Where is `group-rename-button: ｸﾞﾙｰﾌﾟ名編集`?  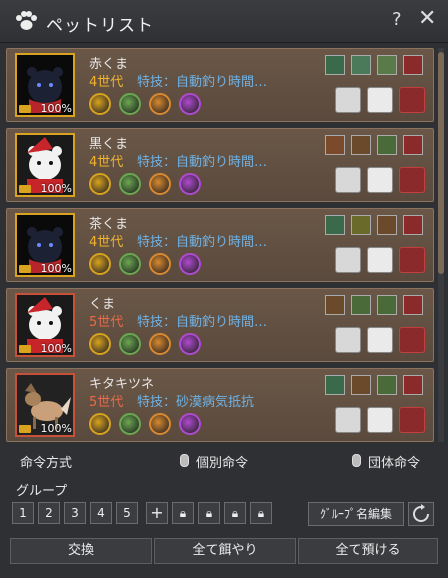
group-rename-button: ｸﾞﾙｰﾌﾟ名編集 is located at coordinates (356, 514).